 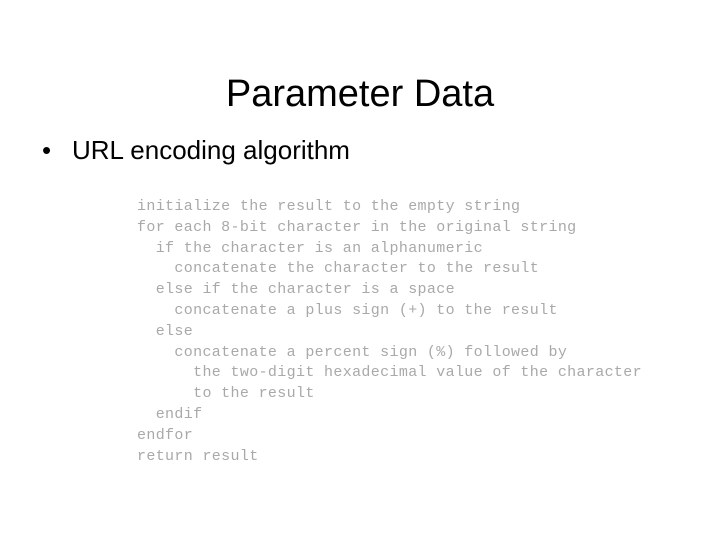 I want to click on code-line: endif, so click(x=170, y=414).